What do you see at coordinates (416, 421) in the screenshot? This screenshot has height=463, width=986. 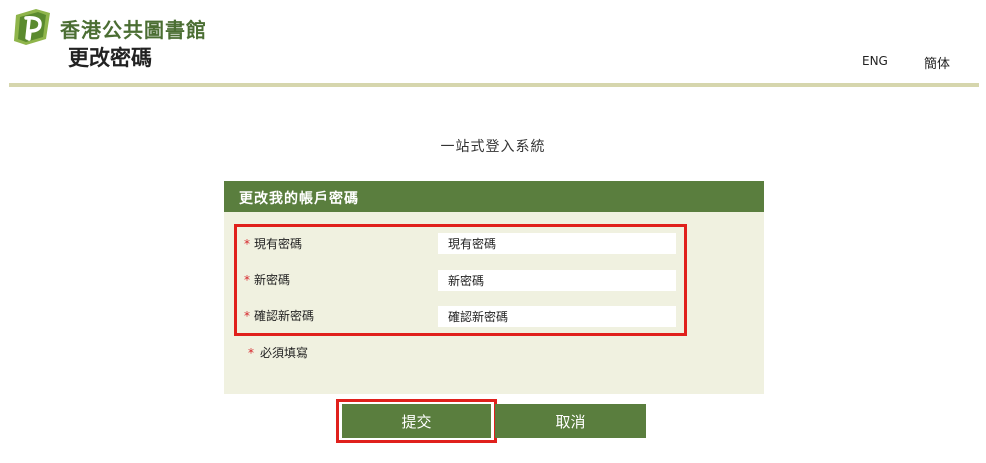 I see `submit-button: 提交` at bounding box center [416, 421].